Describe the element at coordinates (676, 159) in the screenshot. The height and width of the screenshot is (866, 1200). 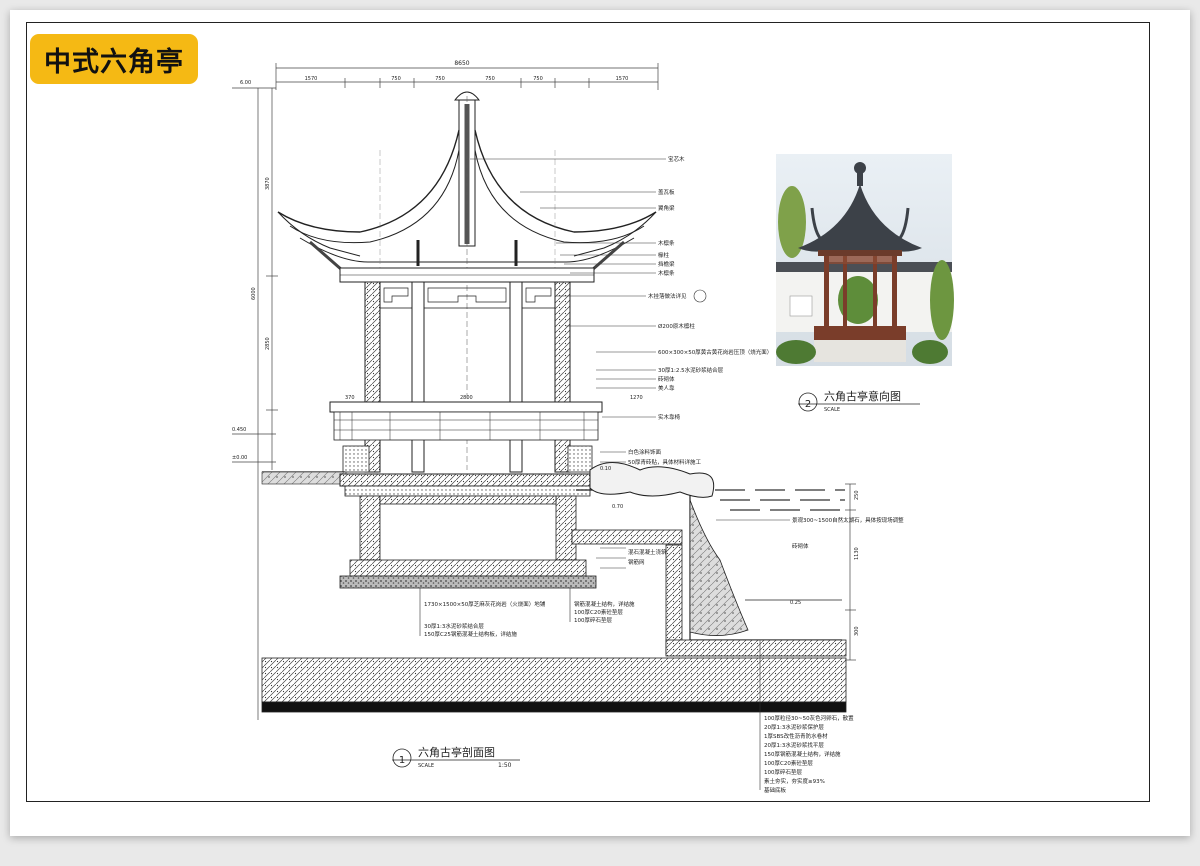
I see `label-upper-0: 宝芯木` at that location.